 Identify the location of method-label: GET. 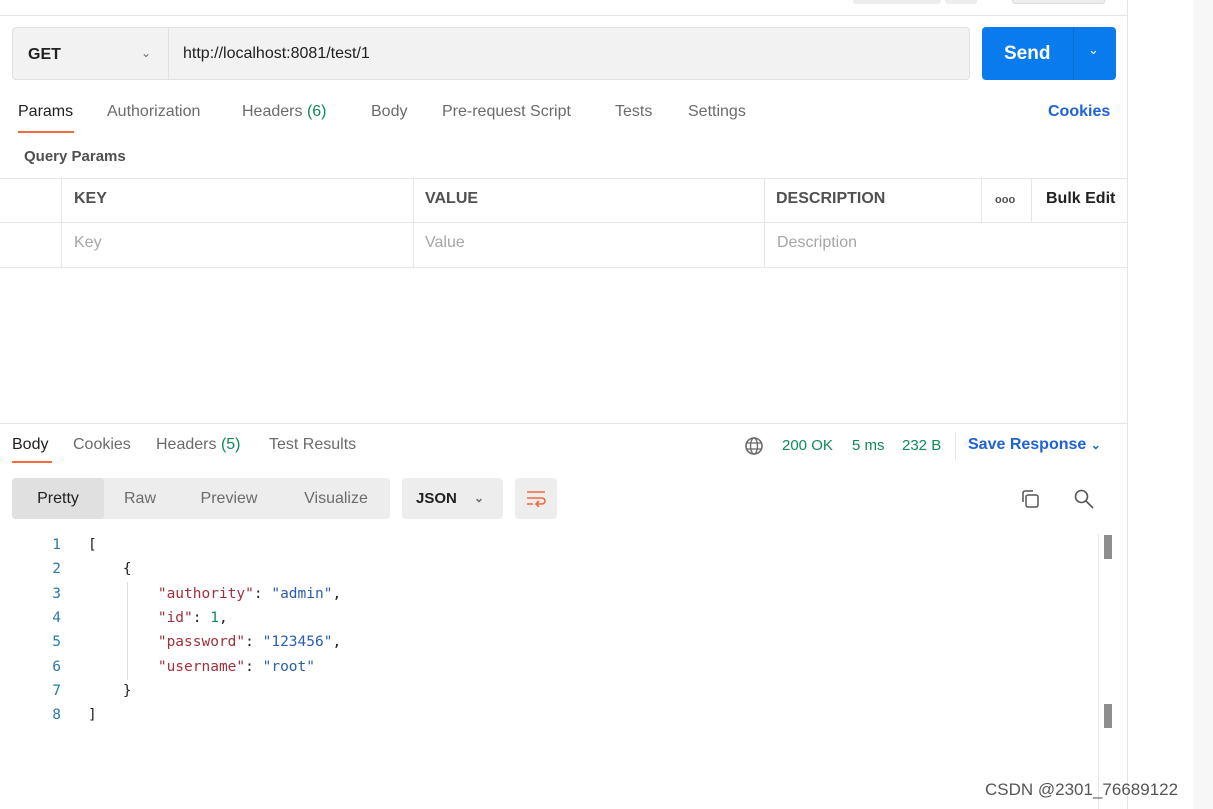
(44, 54).